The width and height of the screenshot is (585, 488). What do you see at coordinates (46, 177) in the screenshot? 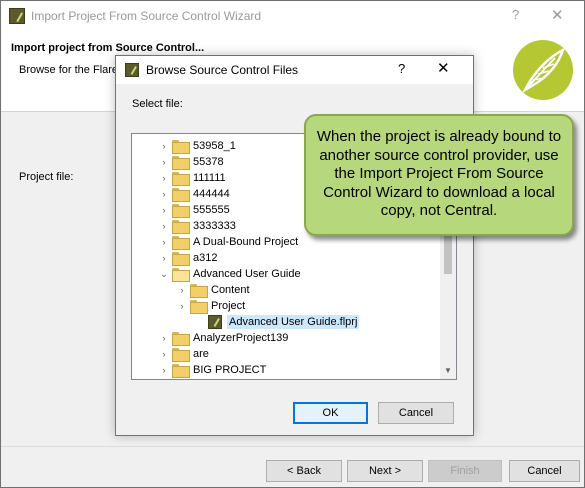
I see `project-file-label: Project file:` at bounding box center [46, 177].